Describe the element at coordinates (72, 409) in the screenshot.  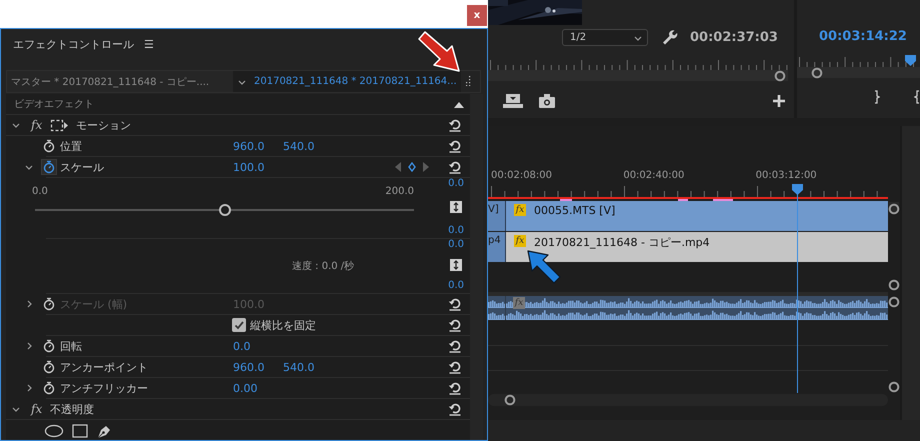
I see `effect-name: 不透明度` at that location.